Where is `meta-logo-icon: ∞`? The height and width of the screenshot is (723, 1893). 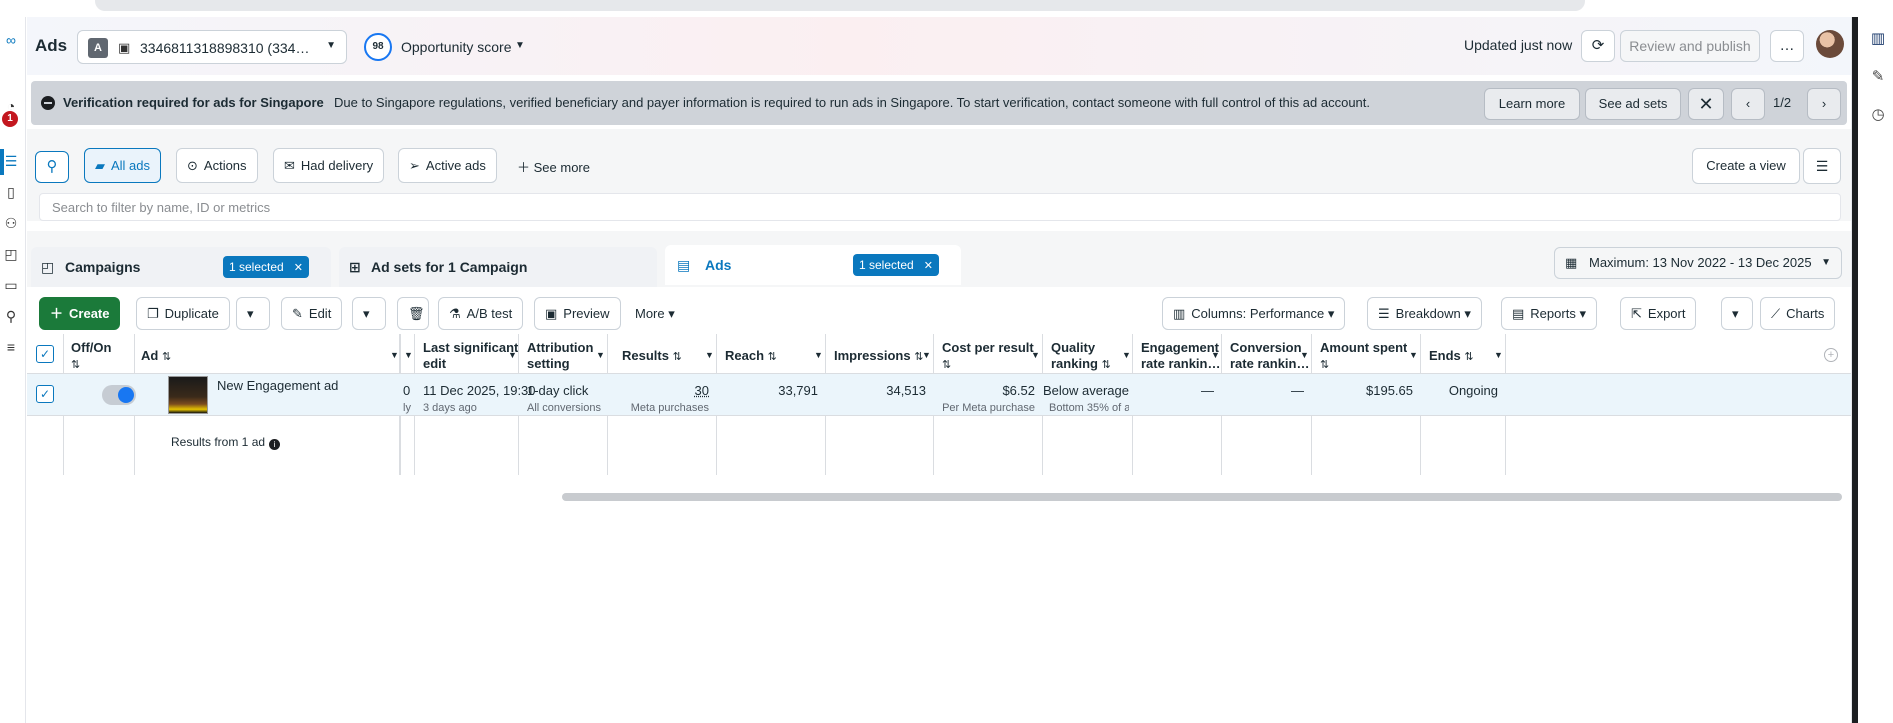 meta-logo-icon: ∞ is located at coordinates (11, 40).